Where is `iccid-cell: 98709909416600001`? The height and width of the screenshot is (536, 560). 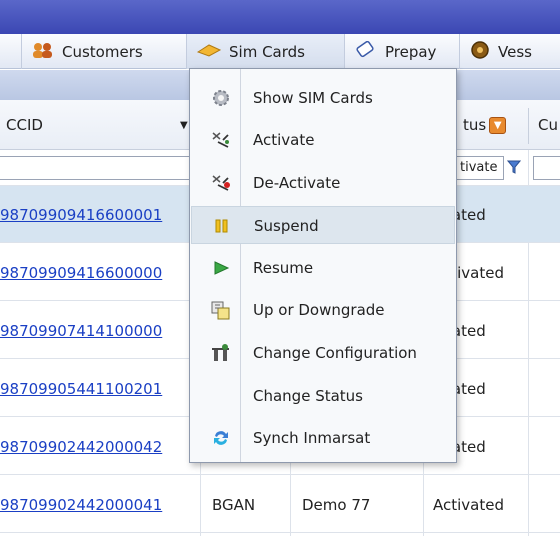 iccid-cell: 98709909416600001 is located at coordinates (99, 214).